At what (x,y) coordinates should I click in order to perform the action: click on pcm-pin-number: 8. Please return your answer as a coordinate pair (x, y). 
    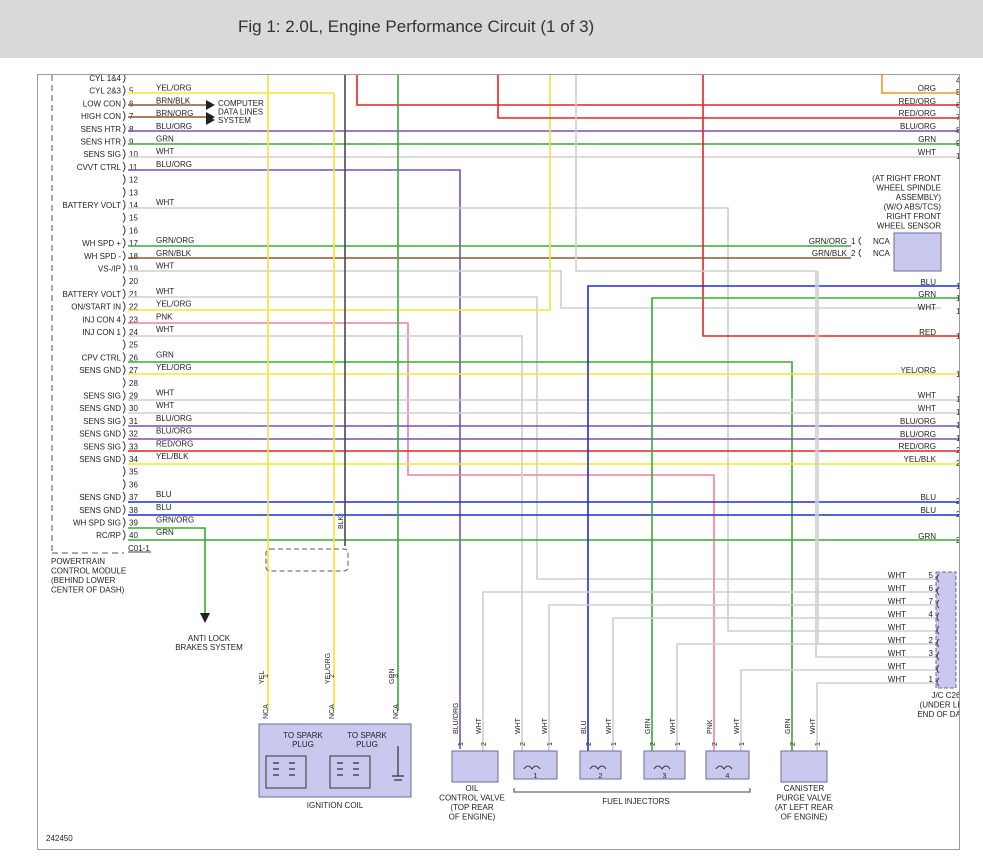
    Looking at the image, I should click on (131, 129).